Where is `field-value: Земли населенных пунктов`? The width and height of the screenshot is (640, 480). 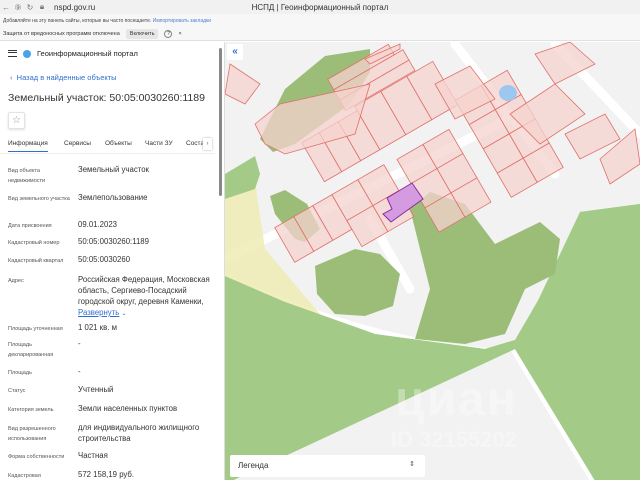 field-value: Земли населенных пунктов is located at coordinates (128, 408).